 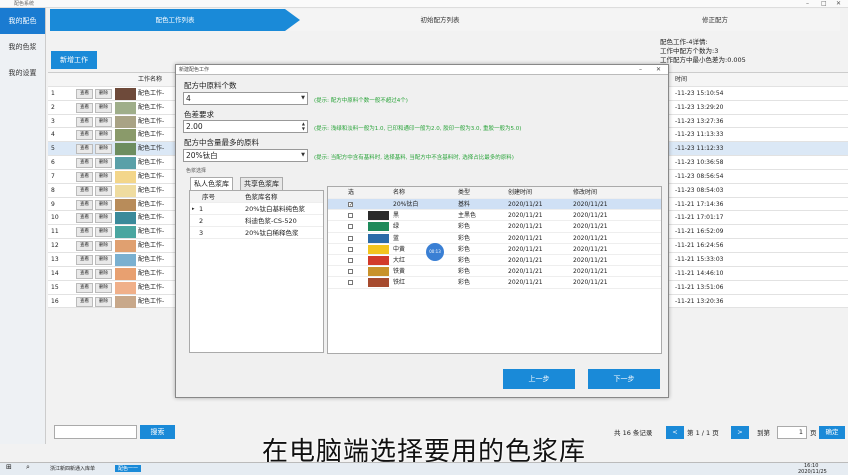 What do you see at coordinates (467, 216) in the screenshot?
I see `paste-type: 主黑色` at bounding box center [467, 216].